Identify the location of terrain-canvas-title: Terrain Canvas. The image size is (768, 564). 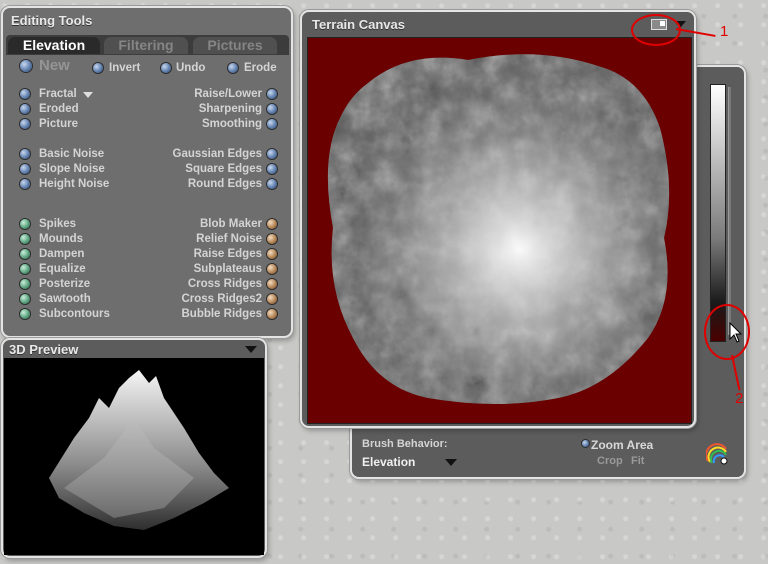
(358, 24).